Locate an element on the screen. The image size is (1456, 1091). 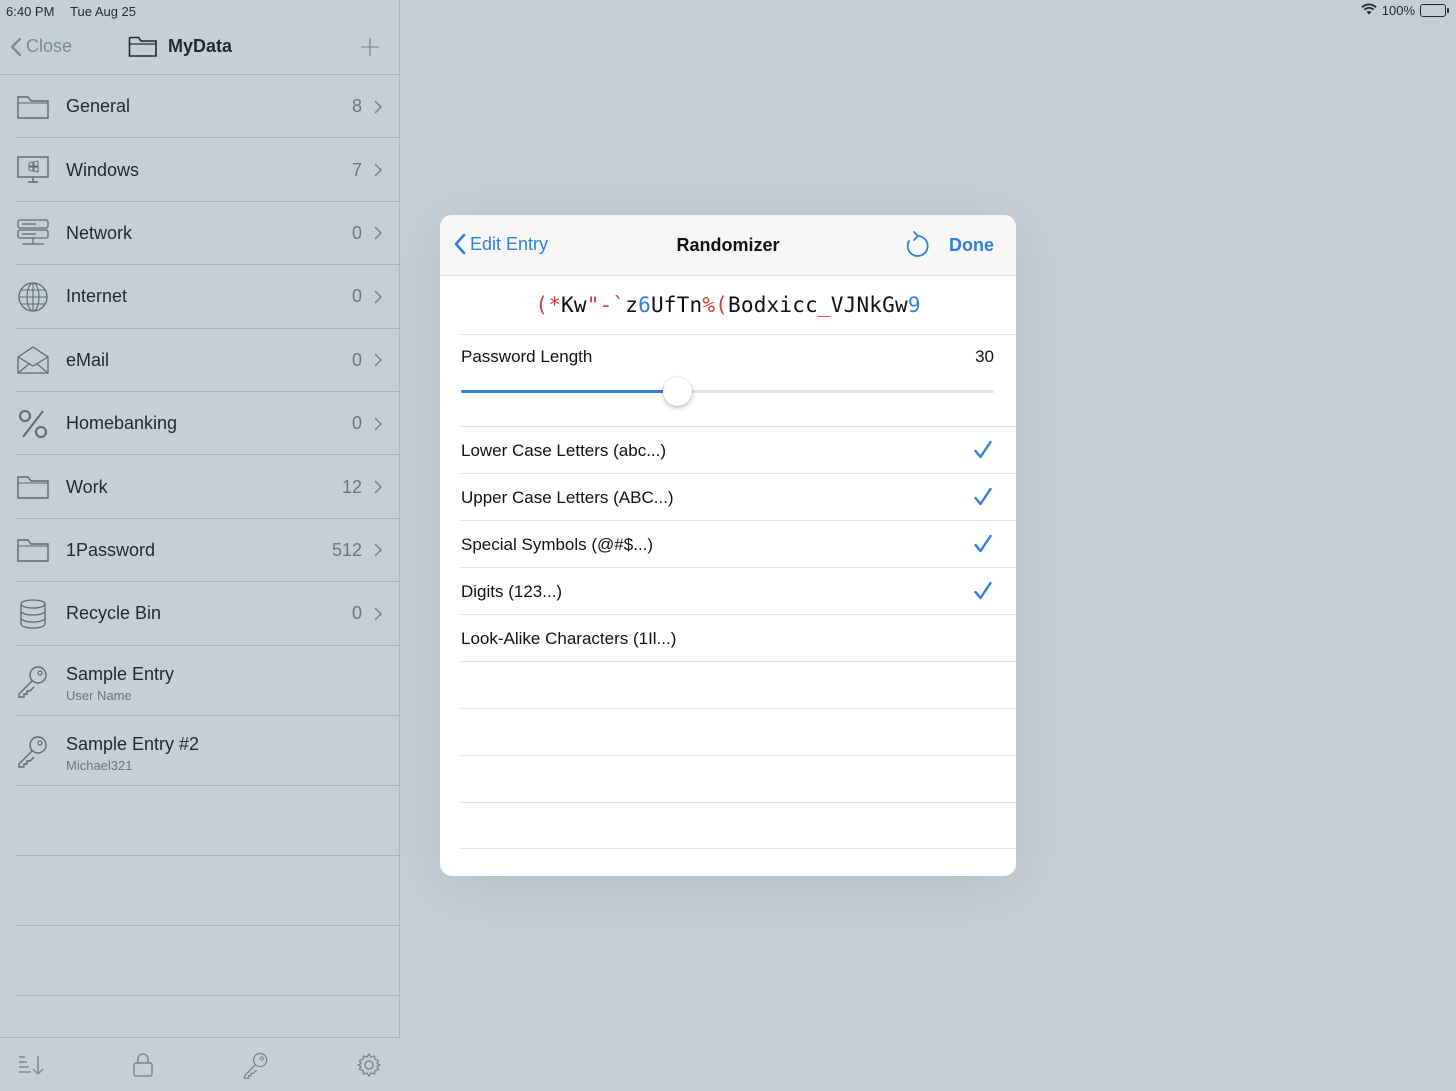
close-button: Close is located at coordinates (41, 46).